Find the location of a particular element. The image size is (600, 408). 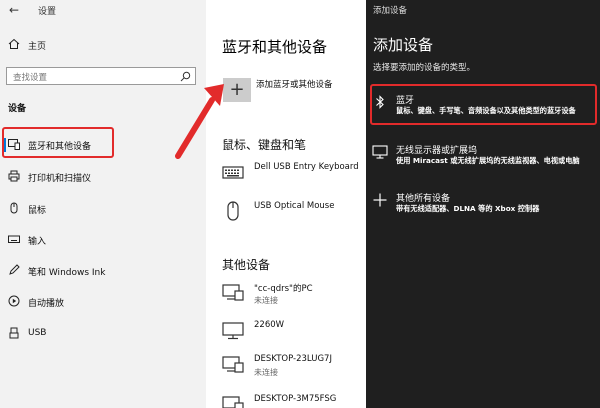

sidebar-item-autoplay: 自动播放 is located at coordinates (103, 302).